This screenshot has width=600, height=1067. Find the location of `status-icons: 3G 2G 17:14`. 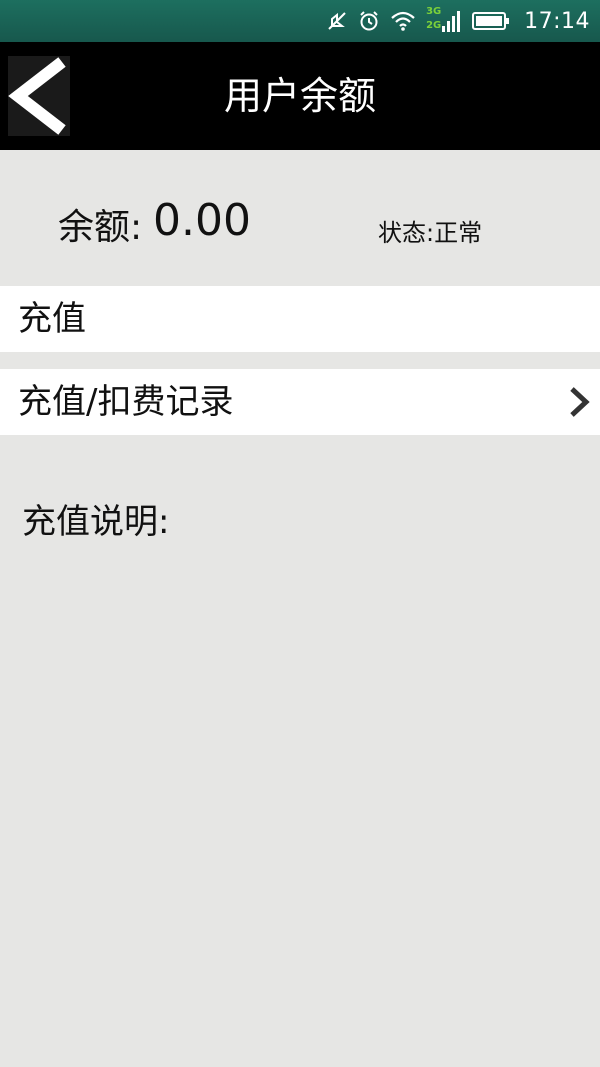

status-icons: 3G 2G 17:14 is located at coordinates (458, 21).